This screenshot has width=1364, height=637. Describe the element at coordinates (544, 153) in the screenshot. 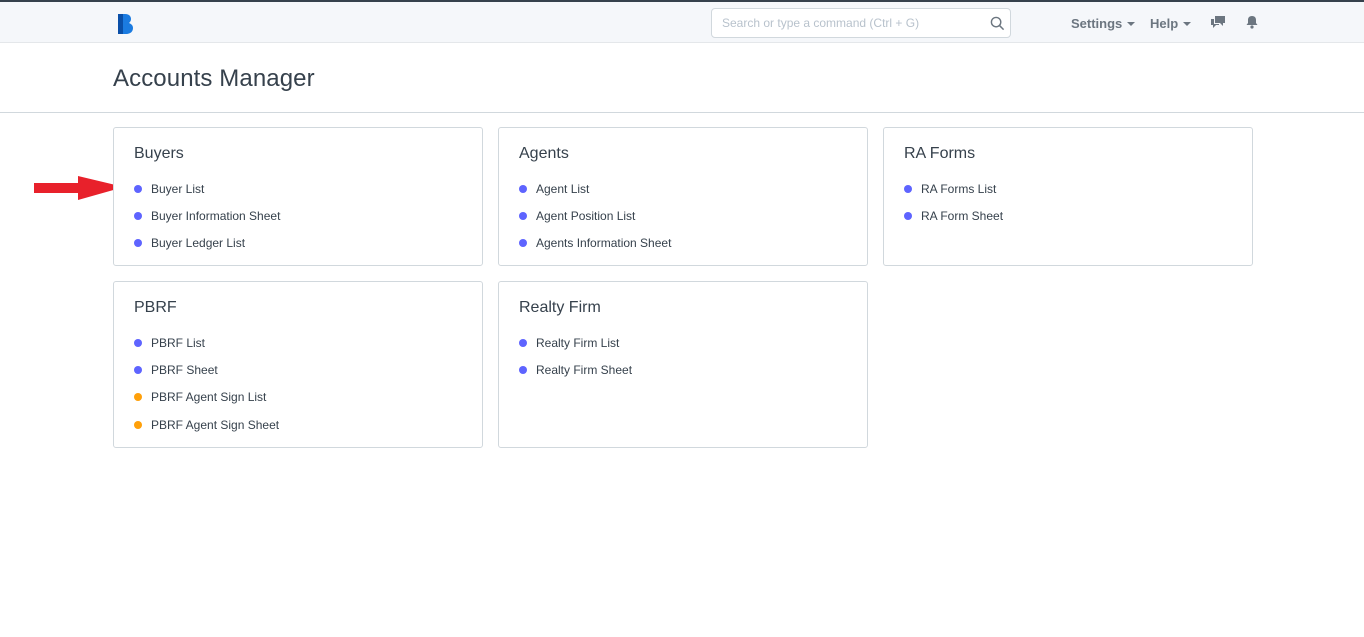

I see `card-title: Agents` at that location.